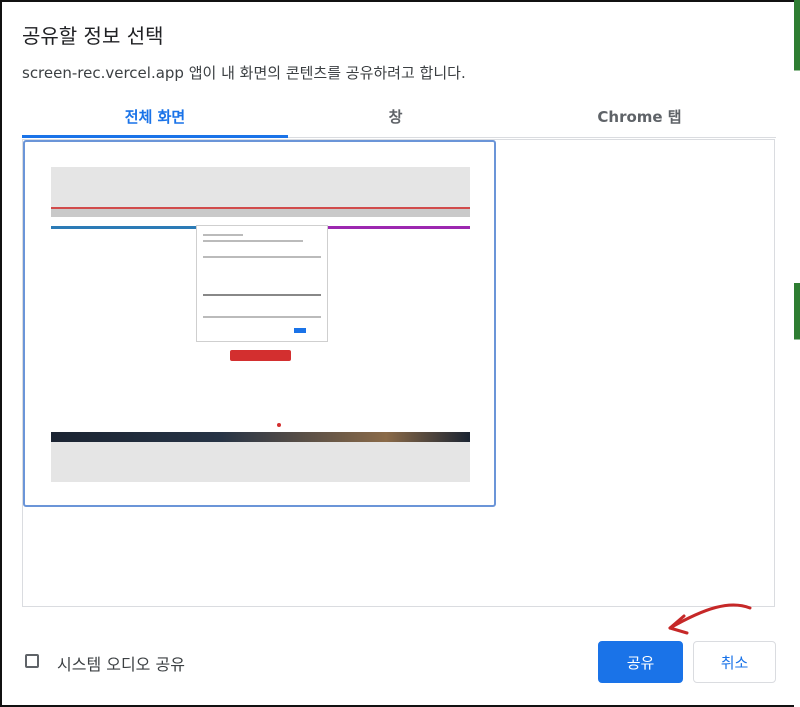 This screenshot has width=800, height=707. What do you see at coordinates (260, 437) in the screenshot?
I see `thumb-taskbar` at bounding box center [260, 437].